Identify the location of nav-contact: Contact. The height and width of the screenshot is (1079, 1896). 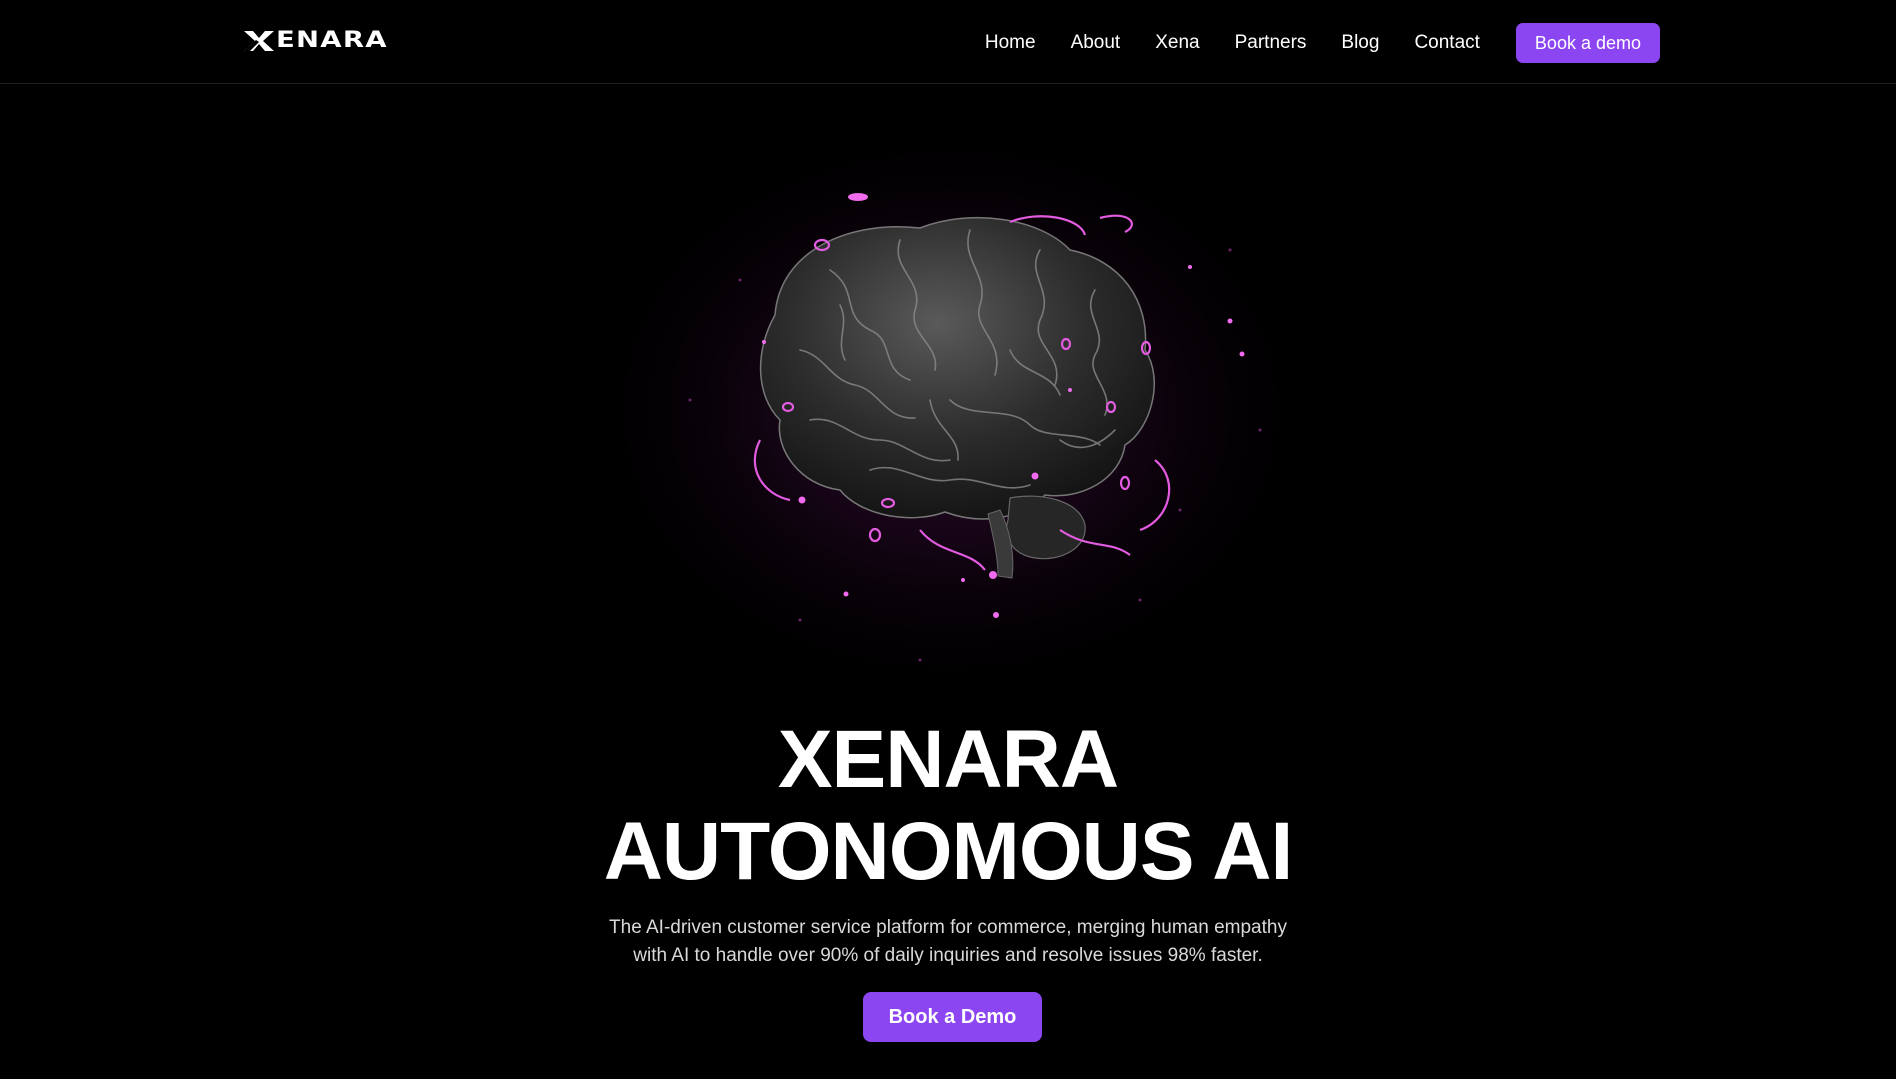
(1446, 43).